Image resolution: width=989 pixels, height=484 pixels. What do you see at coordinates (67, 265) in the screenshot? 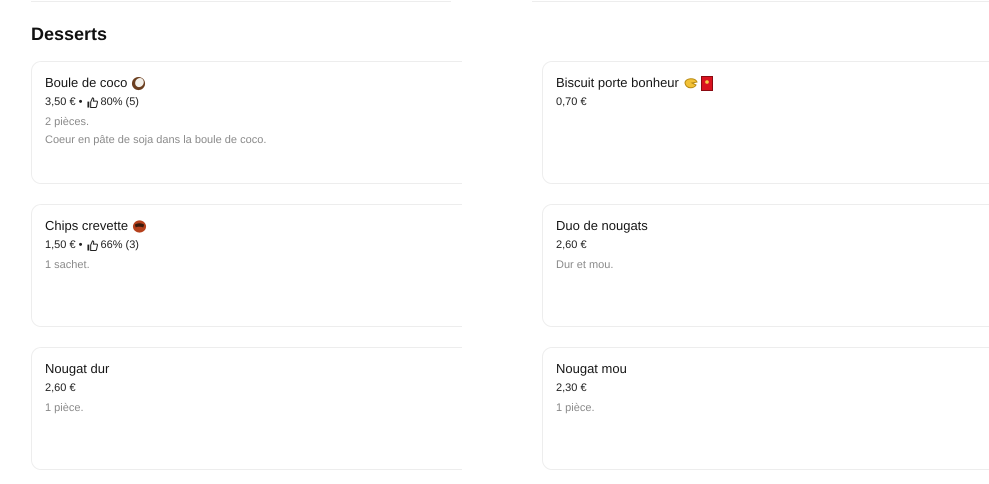
I see `dish-description: 1 sachet.` at bounding box center [67, 265].